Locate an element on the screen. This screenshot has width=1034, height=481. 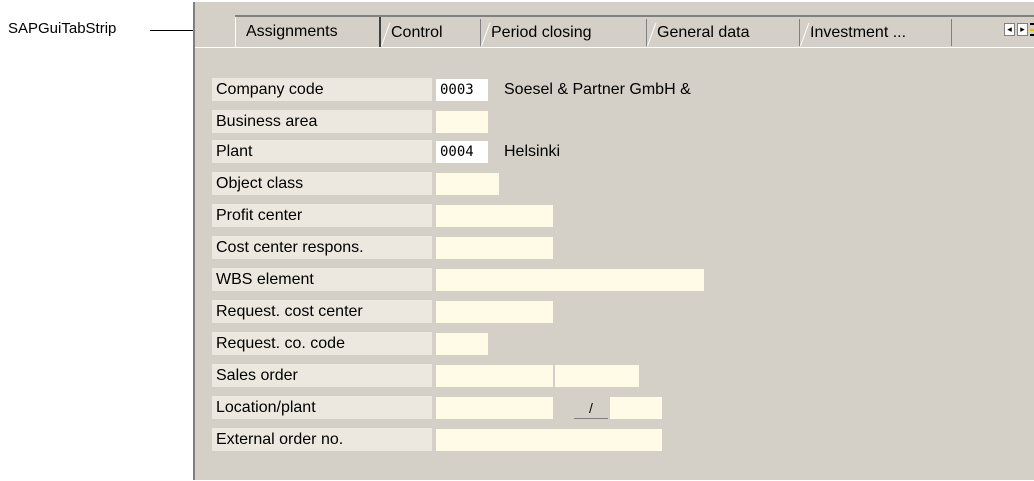
field-label: WBS element is located at coordinates (322, 280).